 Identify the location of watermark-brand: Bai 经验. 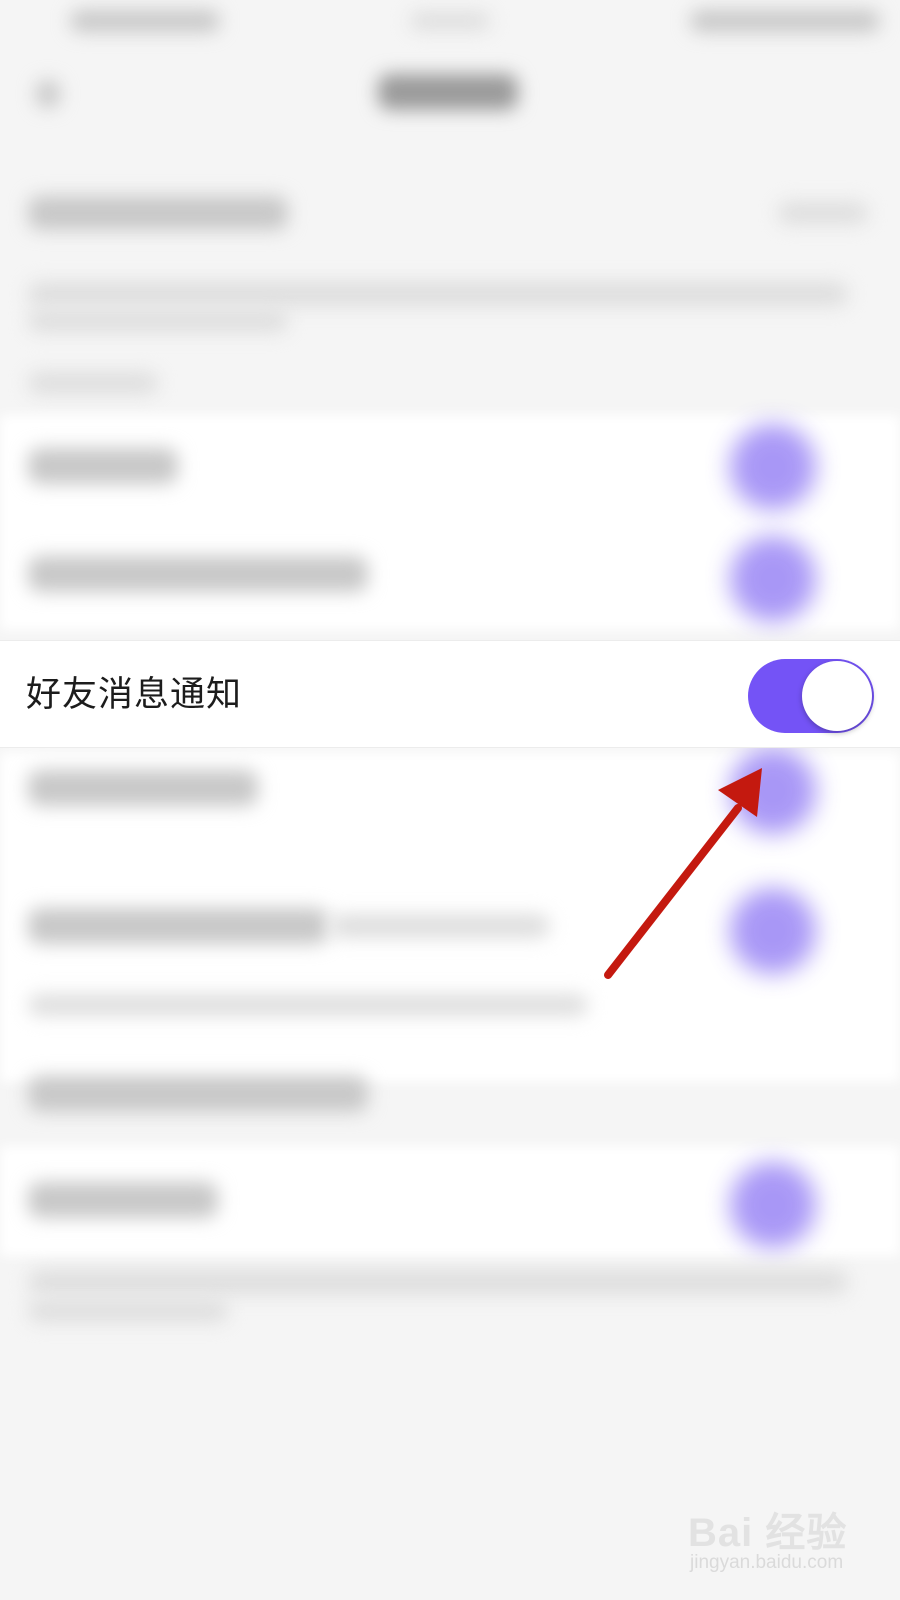
(768, 1533).